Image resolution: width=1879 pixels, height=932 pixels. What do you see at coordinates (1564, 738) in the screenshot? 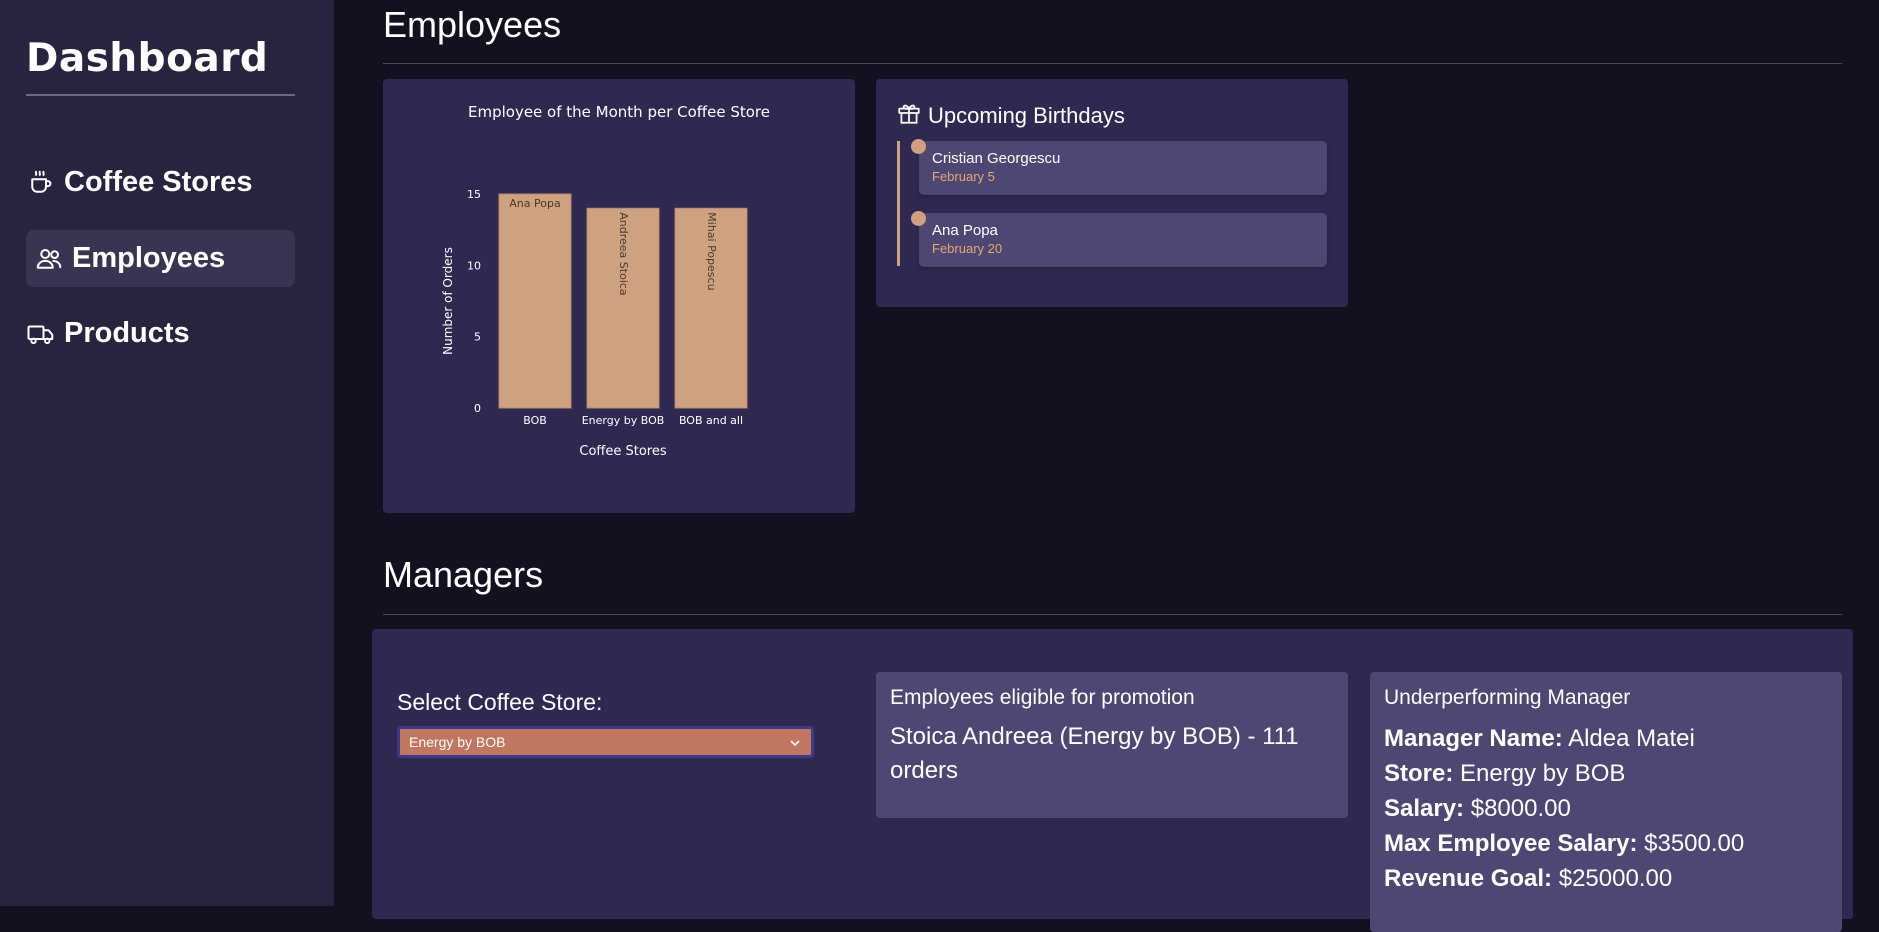
I see `detail-row: Manager Name: Aldea Matei` at bounding box center [1564, 738].